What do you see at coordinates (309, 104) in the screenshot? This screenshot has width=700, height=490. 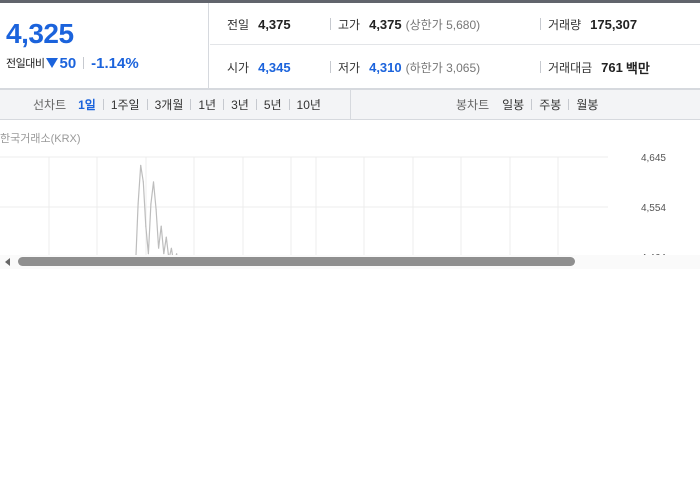 I see `period-10-years: 10년` at bounding box center [309, 104].